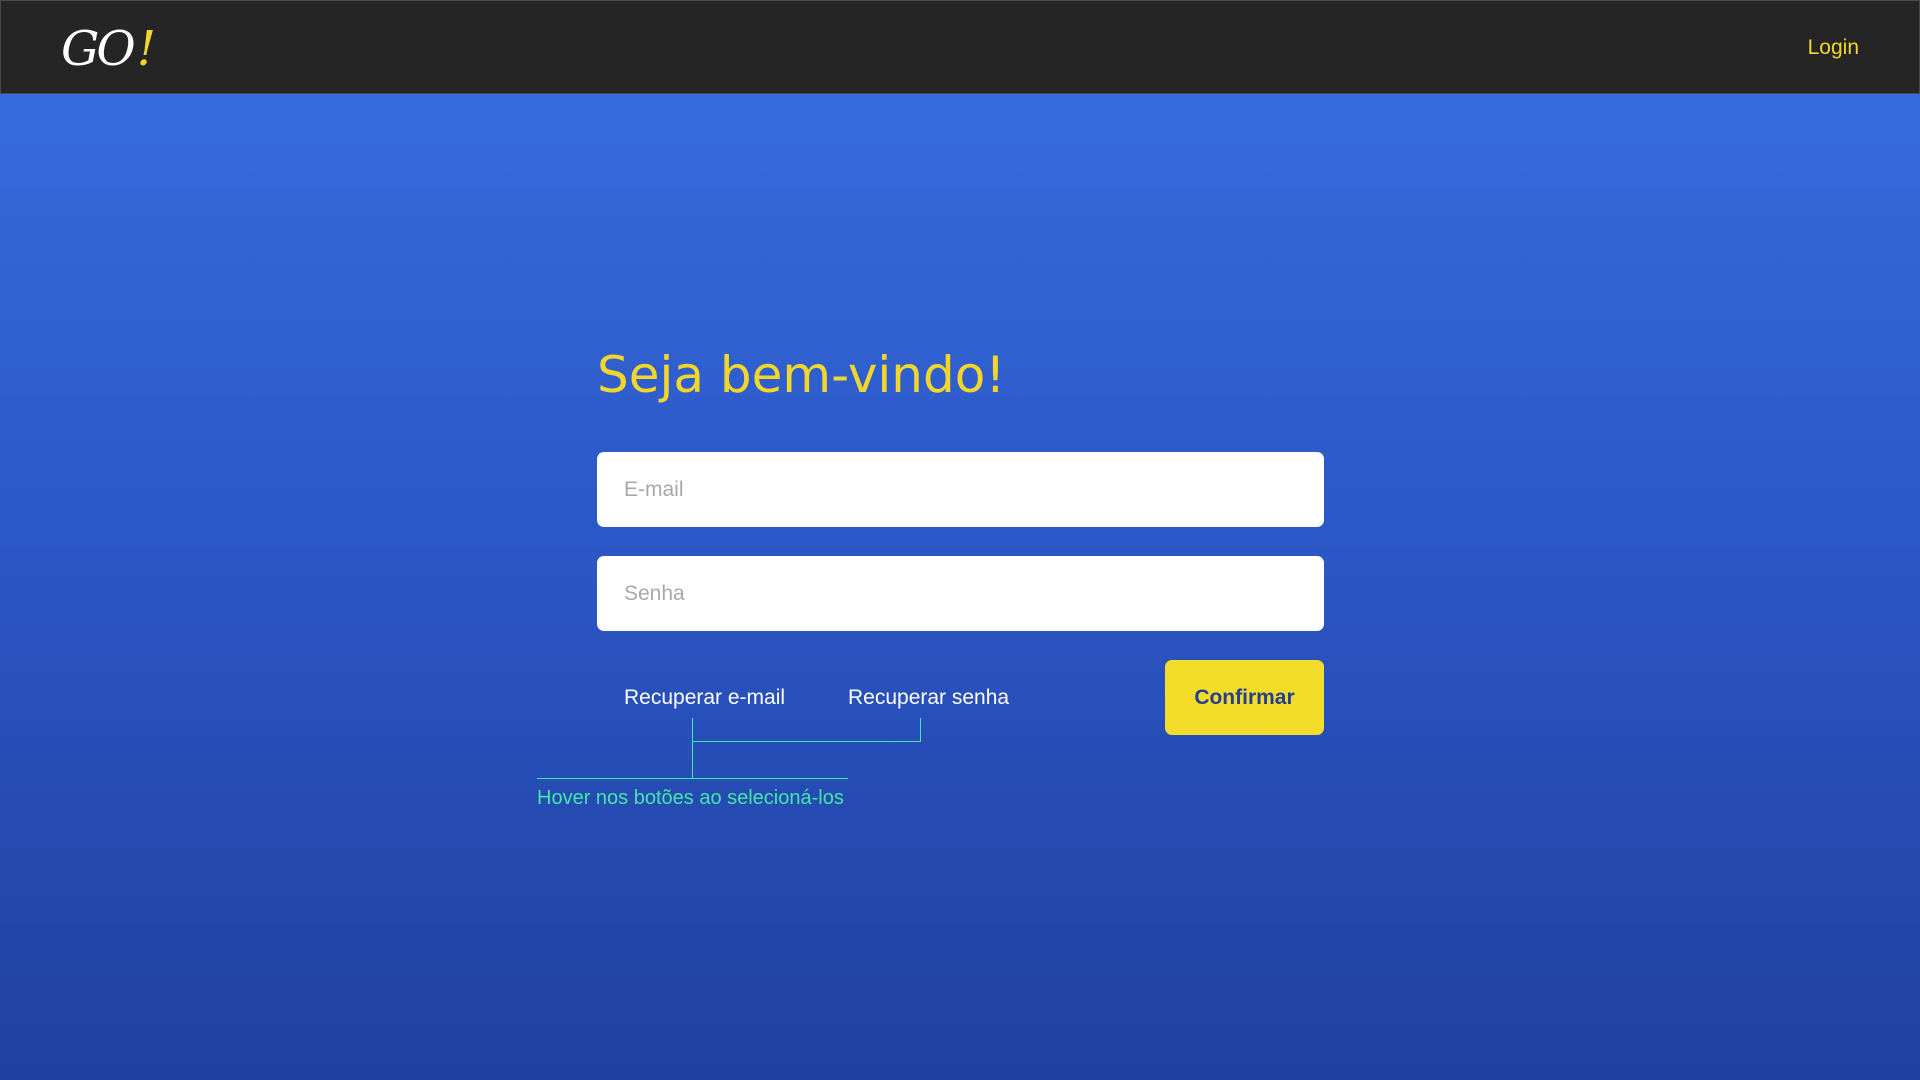  I want to click on confirm-button: Confirmar, so click(1244, 697).